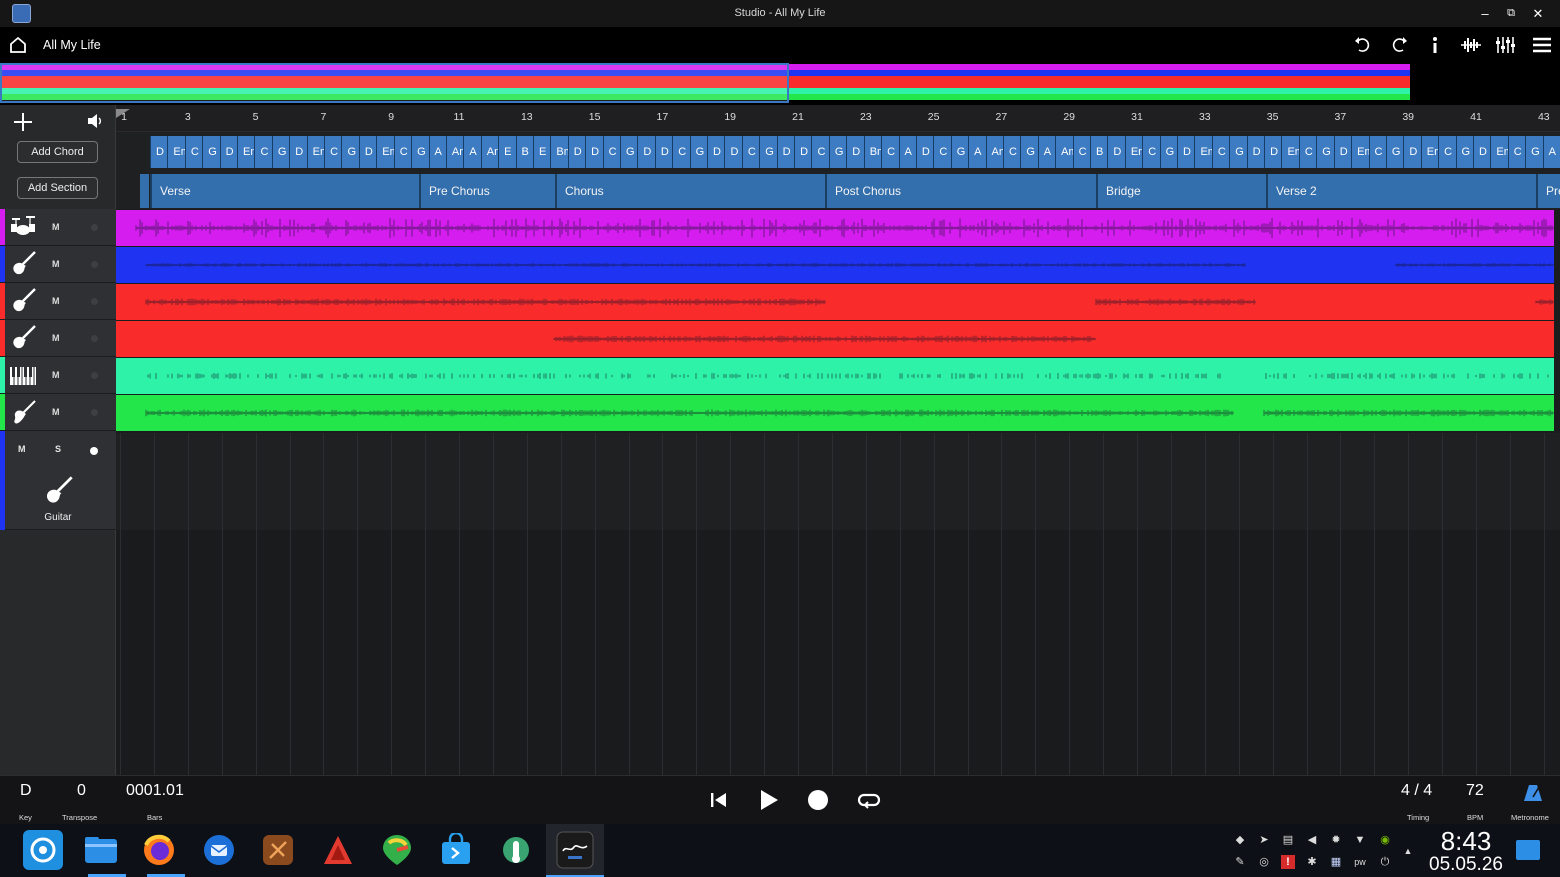  Describe the element at coordinates (1363, 45) in the screenshot. I see `undo-icon` at that location.